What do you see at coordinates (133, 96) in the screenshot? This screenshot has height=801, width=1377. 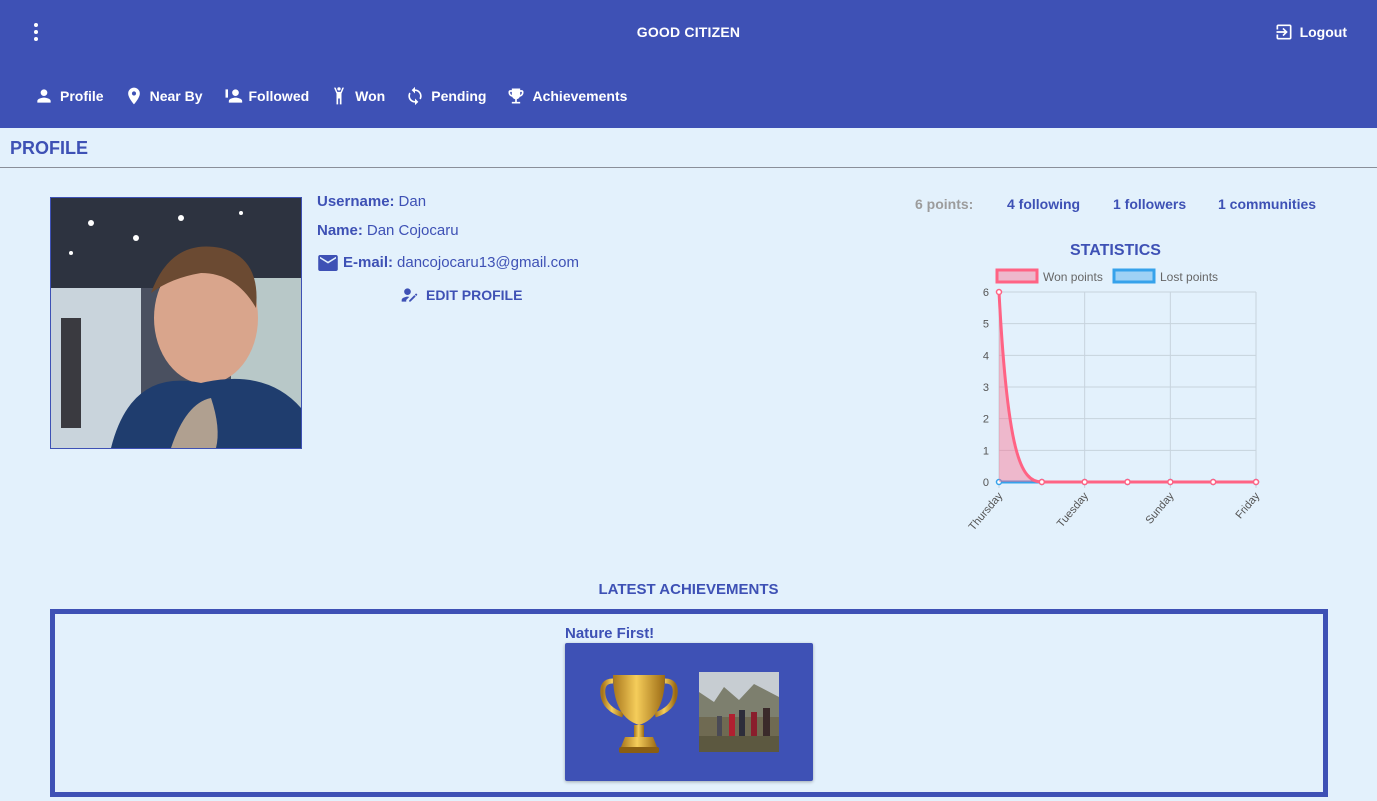 I see `location-pin-icon` at bounding box center [133, 96].